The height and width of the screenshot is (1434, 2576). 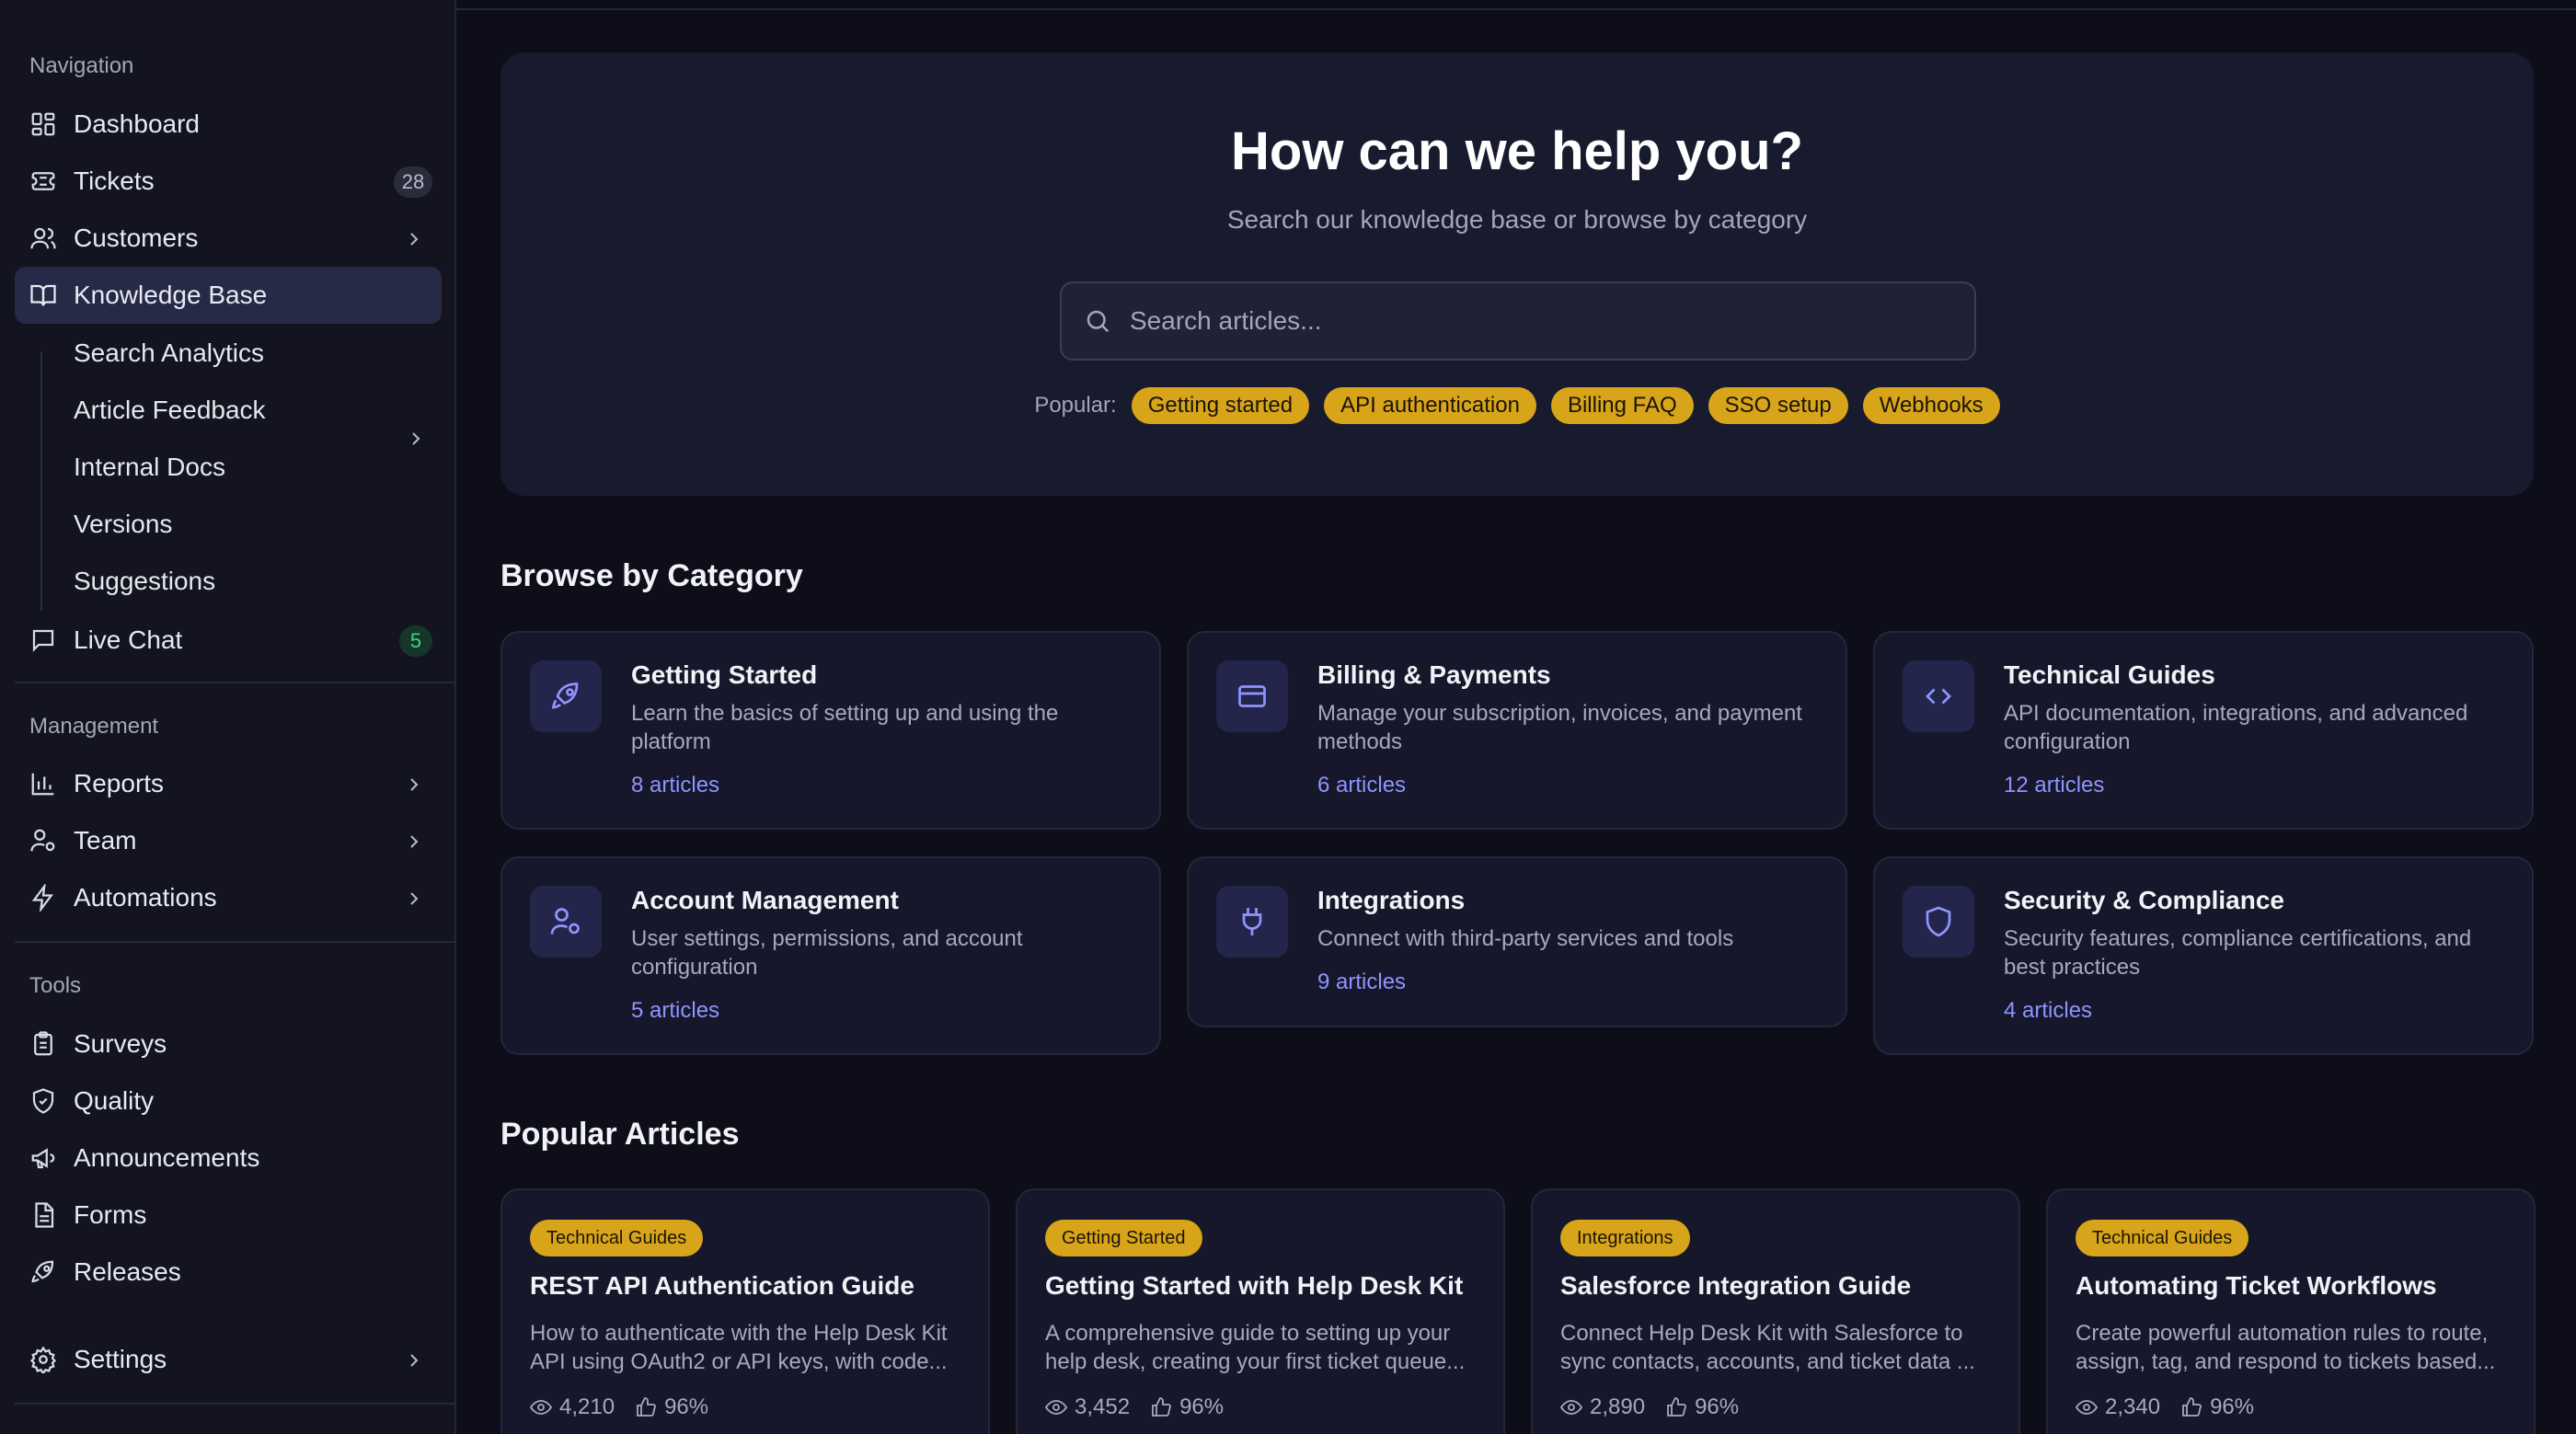 I want to click on sidebar-item-label: Quality, so click(x=114, y=1100).